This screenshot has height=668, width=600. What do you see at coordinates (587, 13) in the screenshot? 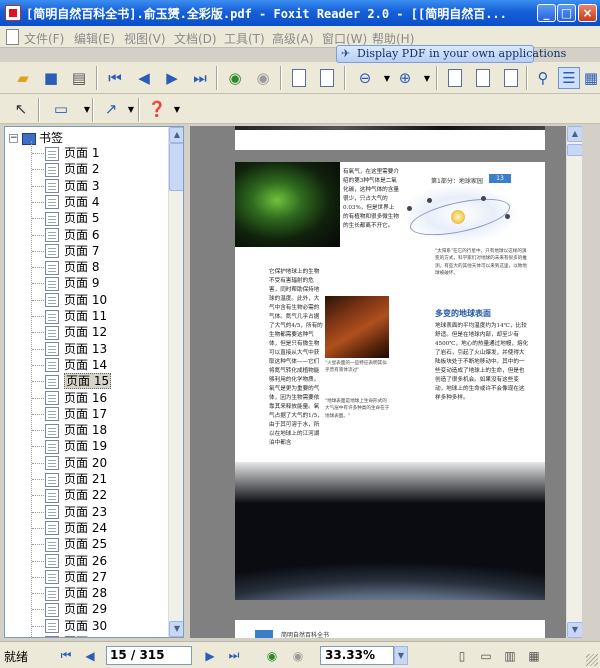
I see `close-button: ×` at bounding box center [587, 13].